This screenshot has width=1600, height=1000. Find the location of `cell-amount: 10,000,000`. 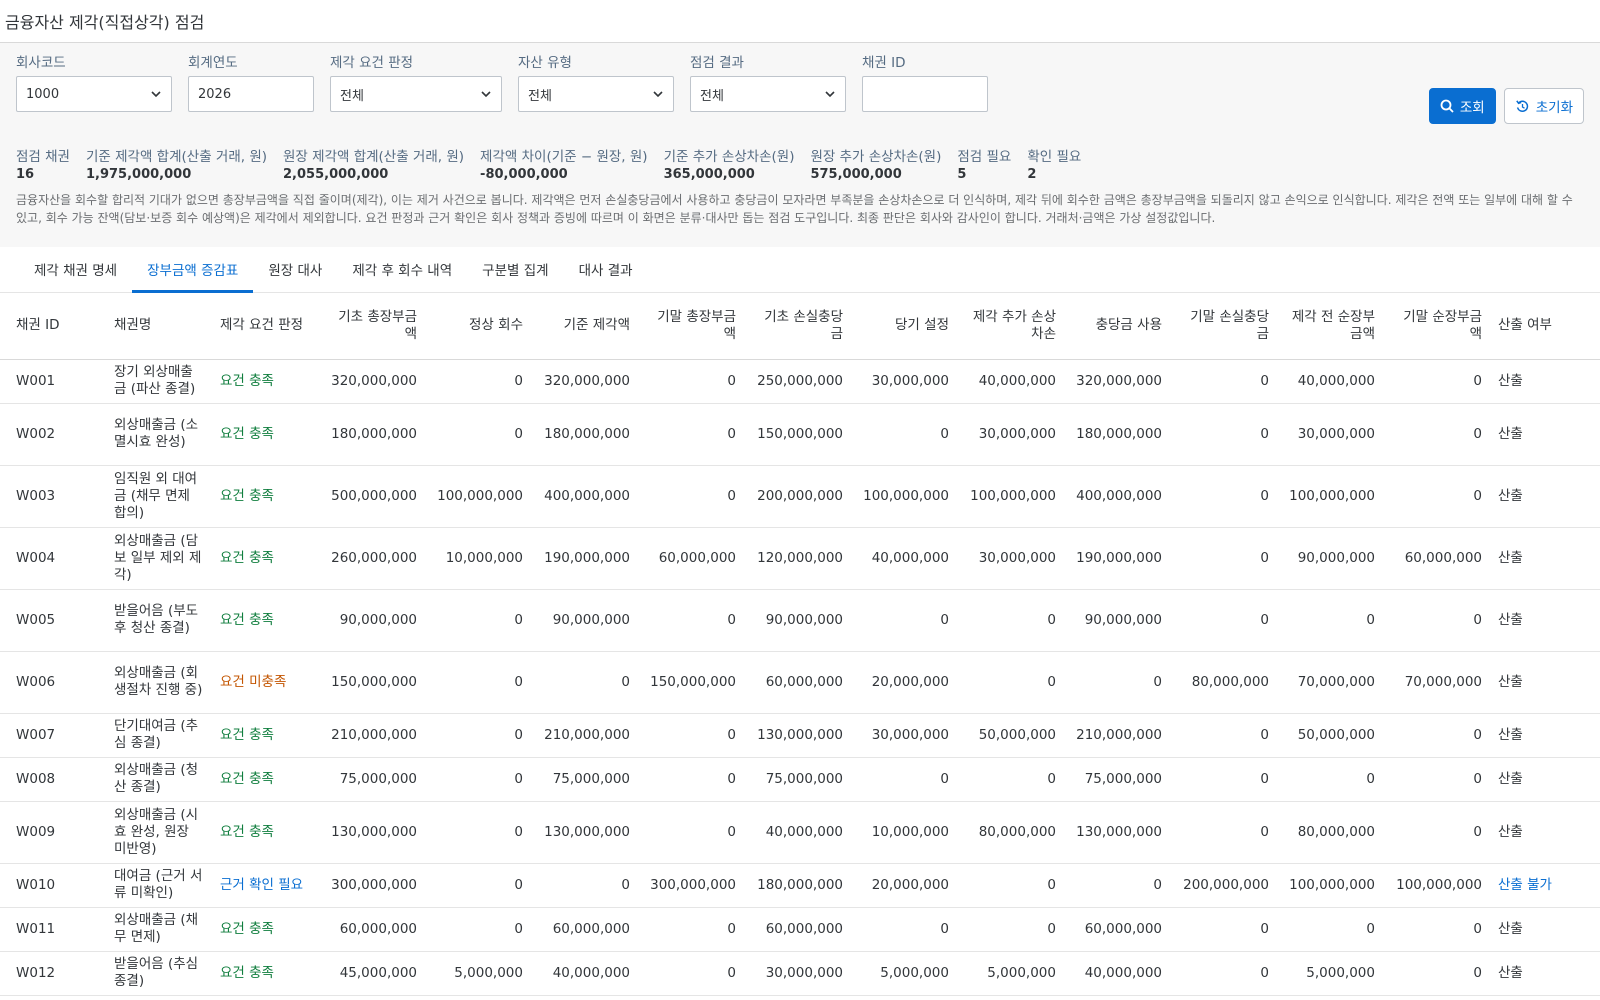

cell-amount: 10,000,000 is located at coordinates (904, 832).